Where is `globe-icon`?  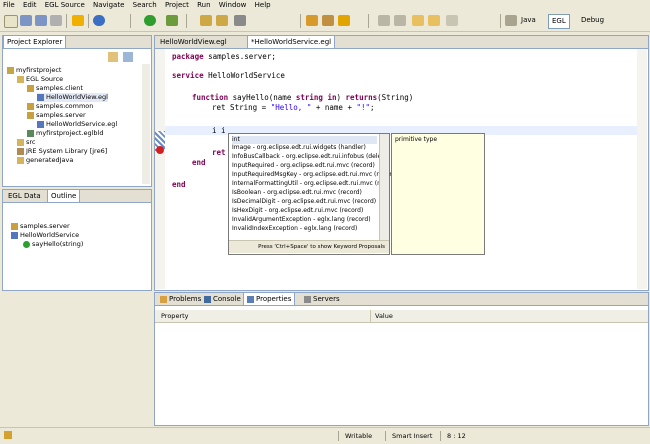 globe-icon is located at coordinates (99, 20).